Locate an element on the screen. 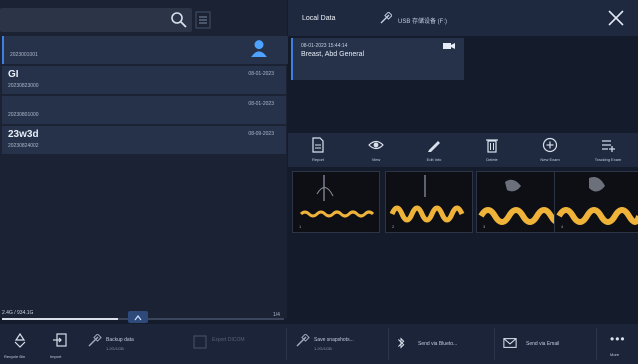  export-label: Export DICOM is located at coordinates (228, 340).